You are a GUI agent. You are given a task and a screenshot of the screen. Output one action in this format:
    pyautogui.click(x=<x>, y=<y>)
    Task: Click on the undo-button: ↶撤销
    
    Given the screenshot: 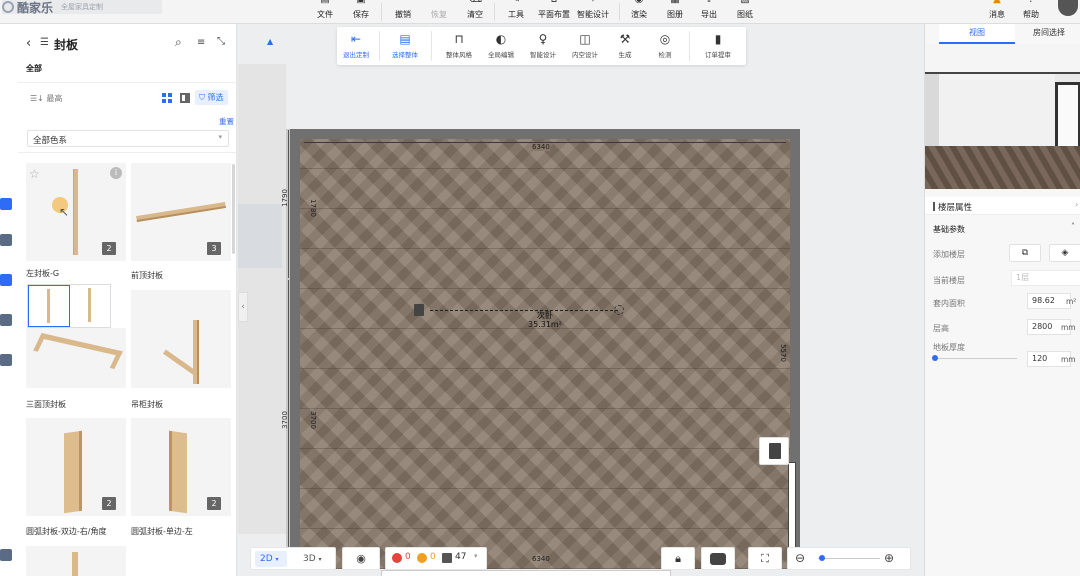 What is the action you would take?
    pyautogui.click(x=403, y=12)
    